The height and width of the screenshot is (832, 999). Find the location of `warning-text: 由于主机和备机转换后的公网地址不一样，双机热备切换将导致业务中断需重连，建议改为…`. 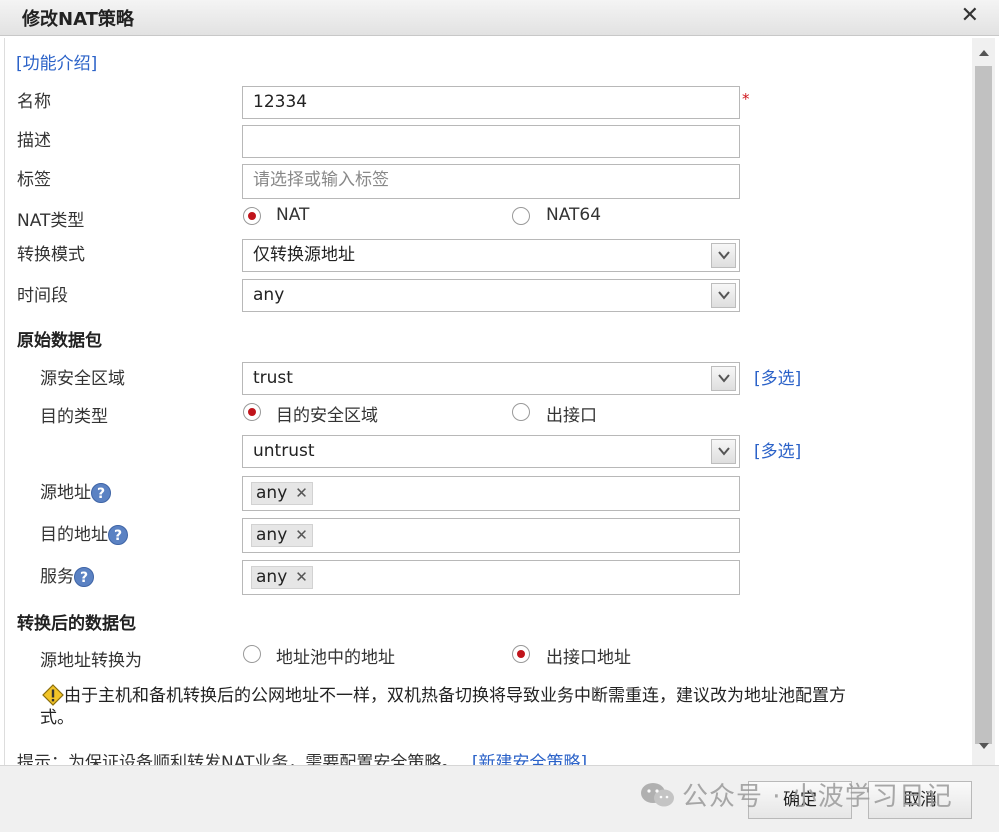

warning-text: 由于主机和备机转换后的公网地址不一样，双机热备切换将导致业务中断需重连，建议改为… is located at coordinates (443, 707).